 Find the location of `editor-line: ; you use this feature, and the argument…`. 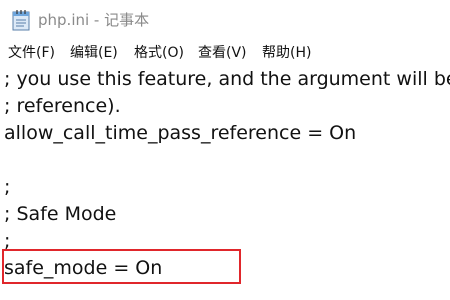

editor-line: ; you use this feature, and the argument… is located at coordinates (227, 79).